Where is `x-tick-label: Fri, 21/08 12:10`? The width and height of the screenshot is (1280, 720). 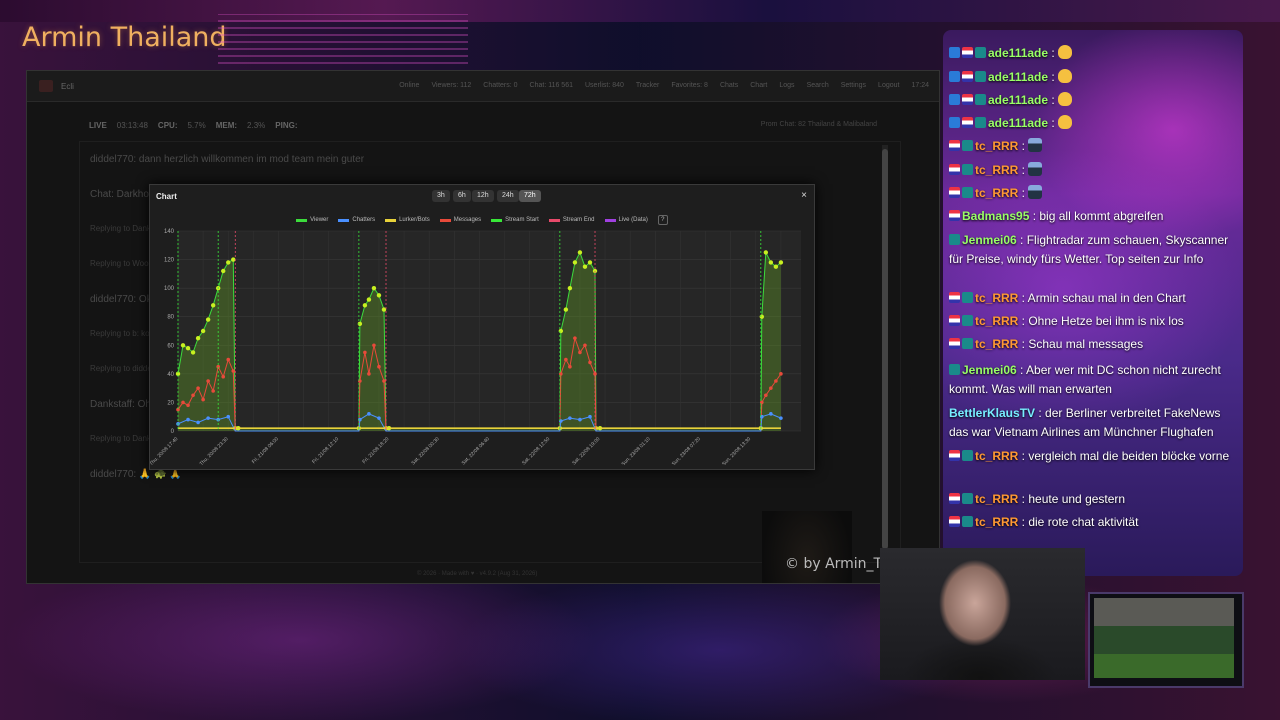
x-tick-label: Fri, 21/08 12:10 is located at coordinates (325, 450).